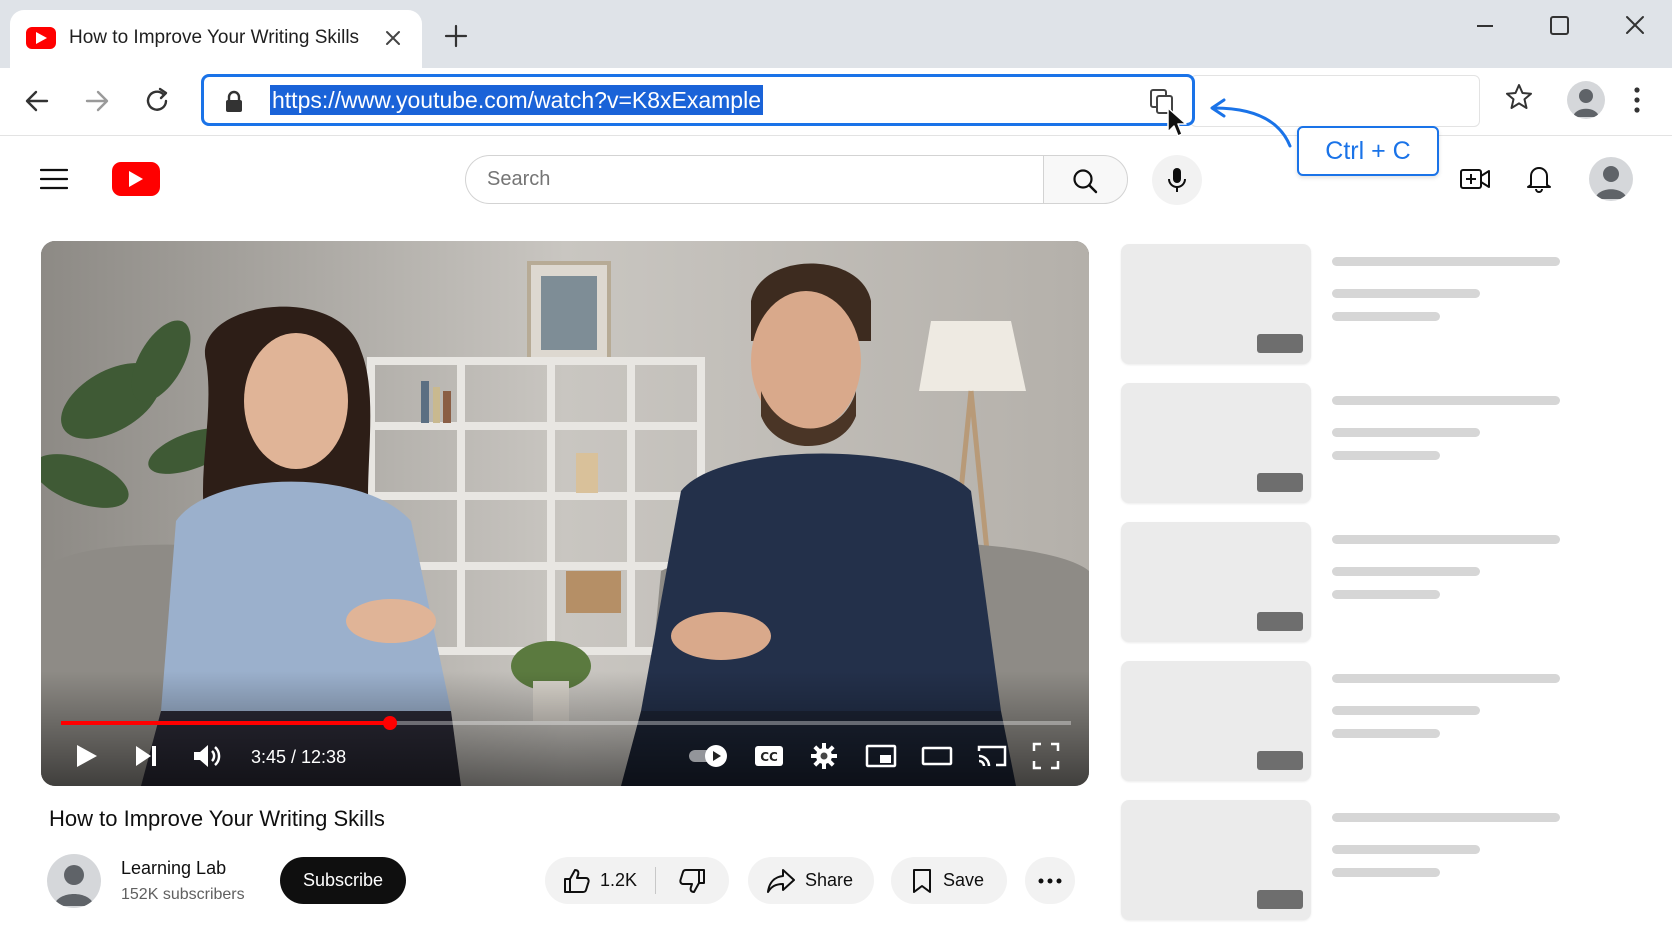 This screenshot has height=941, width=1672. I want to click on more-actions-button, so click(1050, 880).